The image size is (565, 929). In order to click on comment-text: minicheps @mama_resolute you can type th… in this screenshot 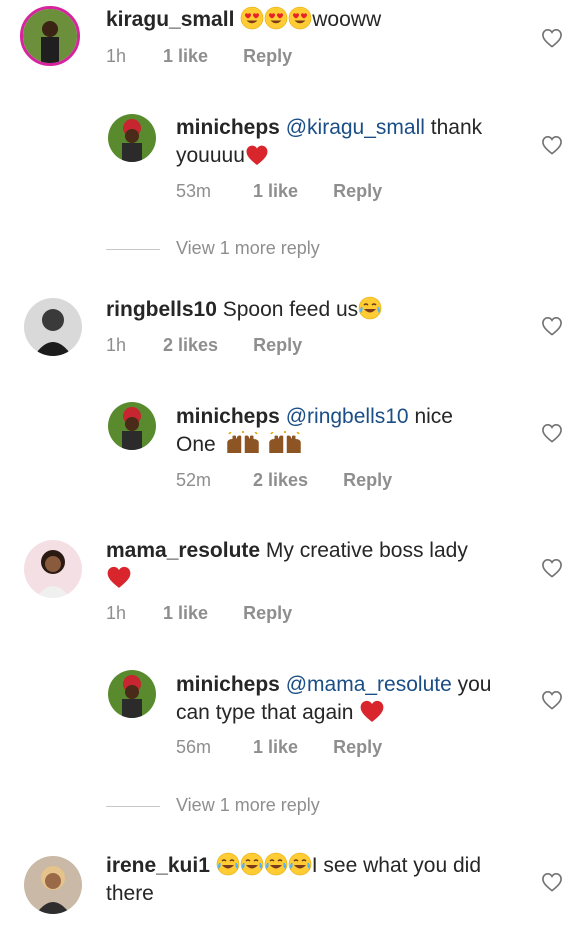, I will do `click(351, 699)`.